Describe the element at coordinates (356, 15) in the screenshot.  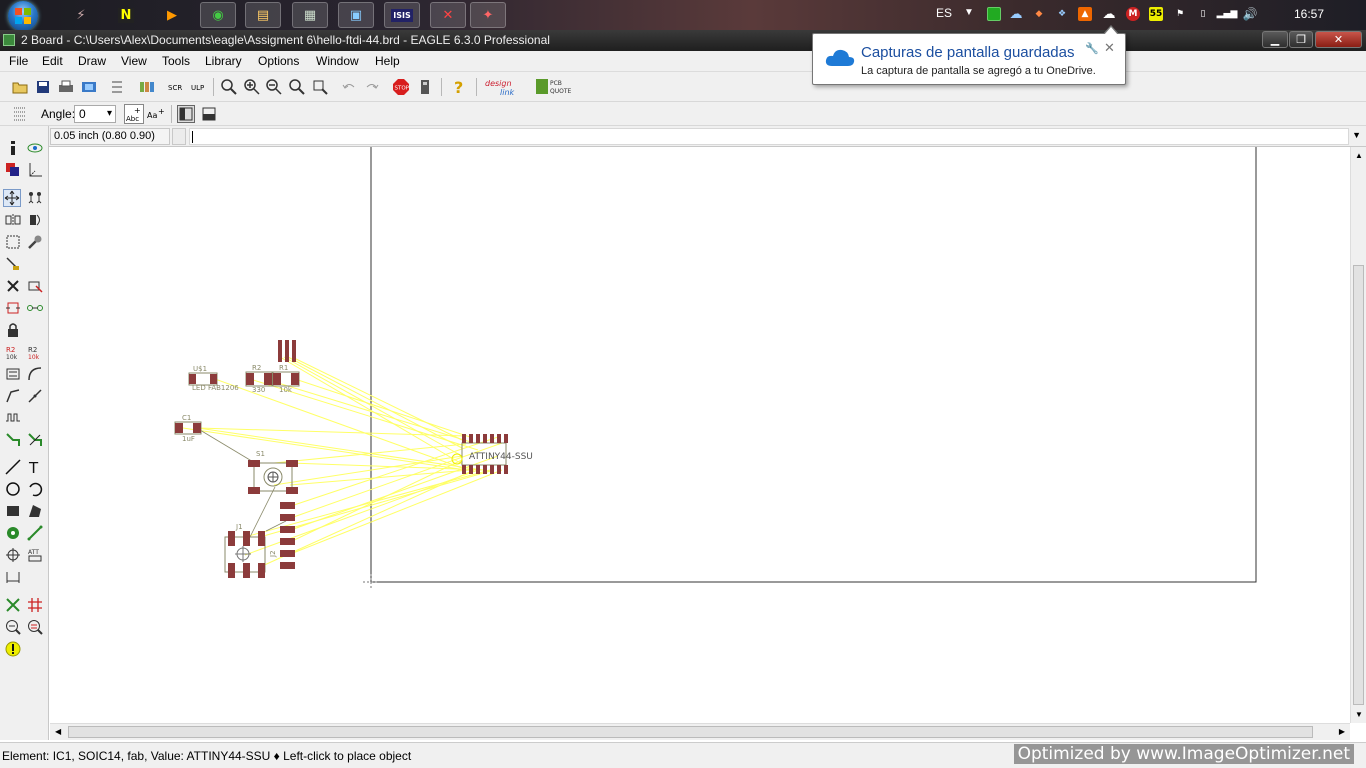
I see `taskbar-app-monitor: ▣` at that location.